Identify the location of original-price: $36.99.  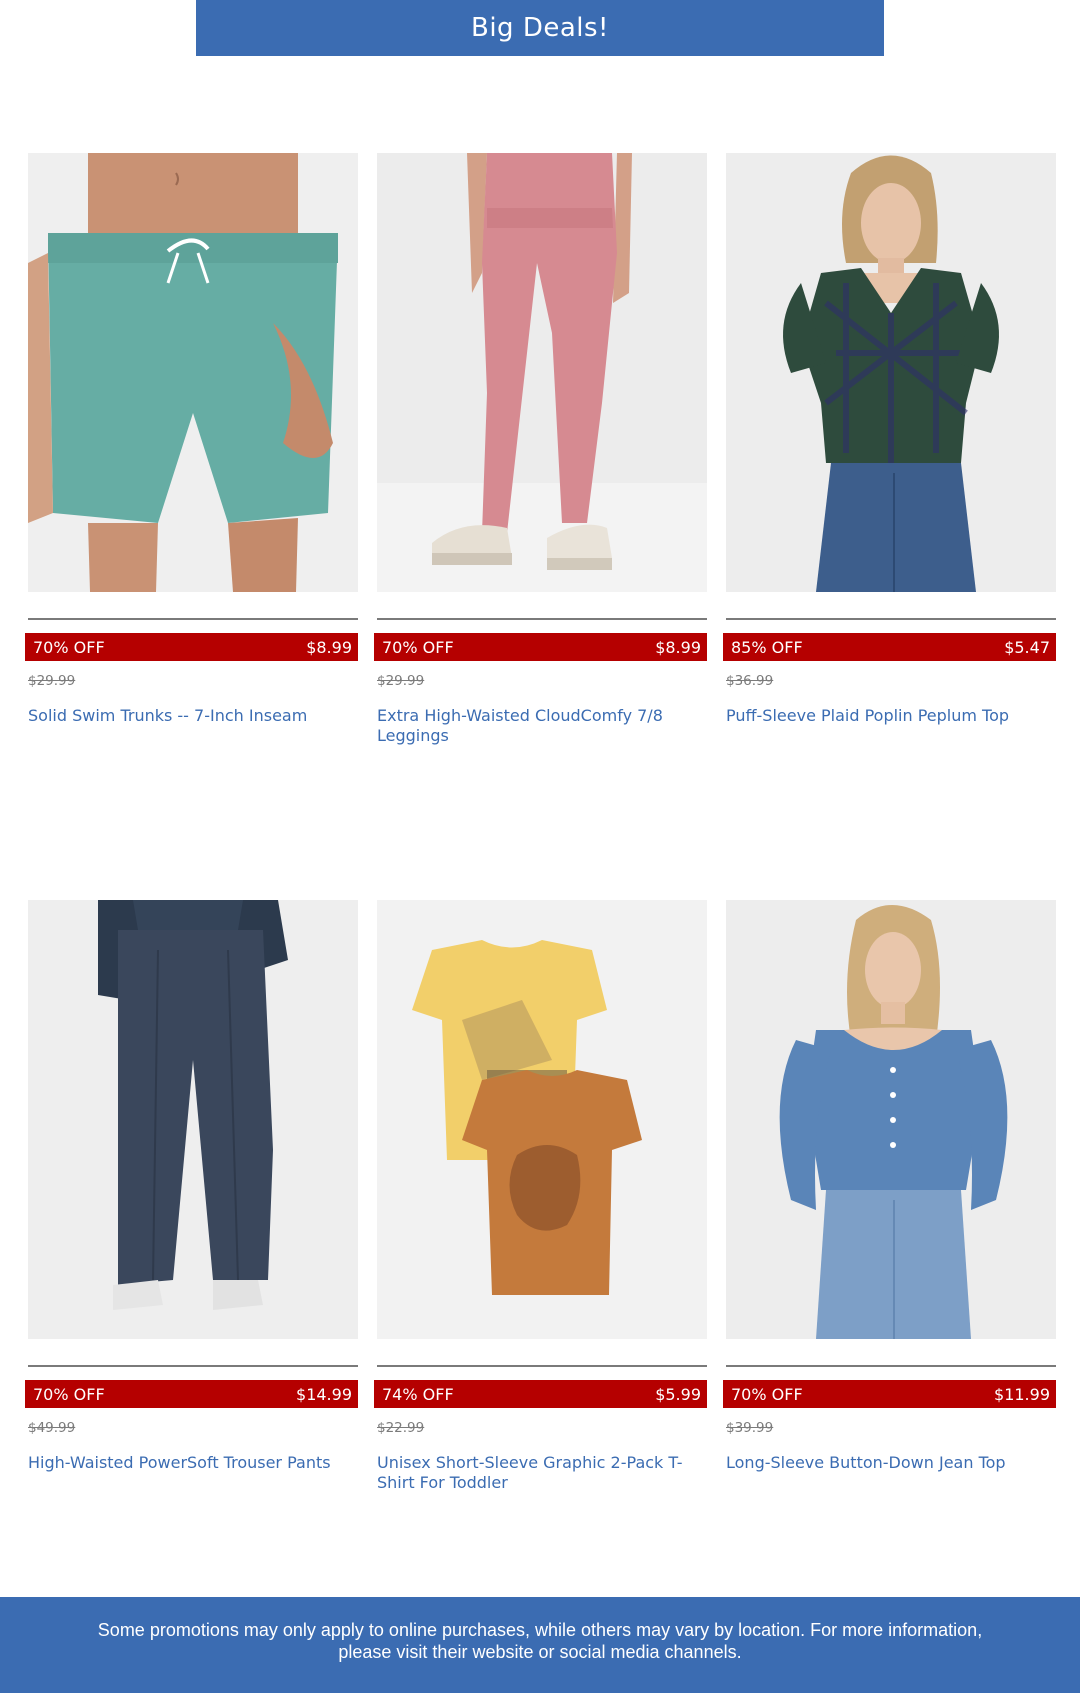
(750, 681).